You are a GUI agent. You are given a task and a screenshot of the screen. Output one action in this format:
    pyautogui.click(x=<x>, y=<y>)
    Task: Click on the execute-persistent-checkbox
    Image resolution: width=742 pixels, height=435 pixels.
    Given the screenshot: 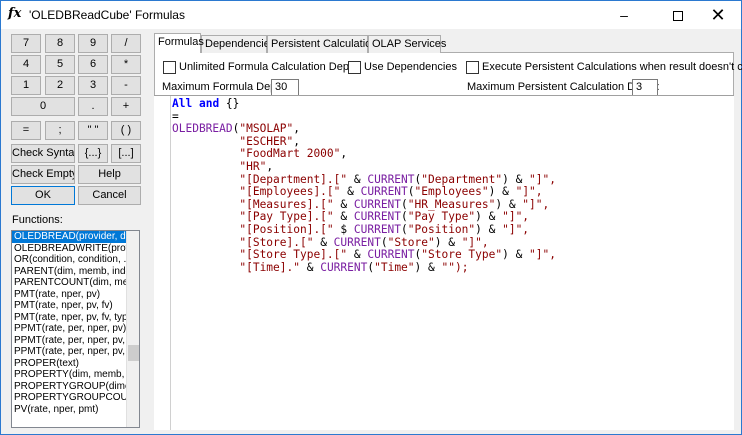 What is the action you would take?
    pyautogui.click(x=472, y=67)
    